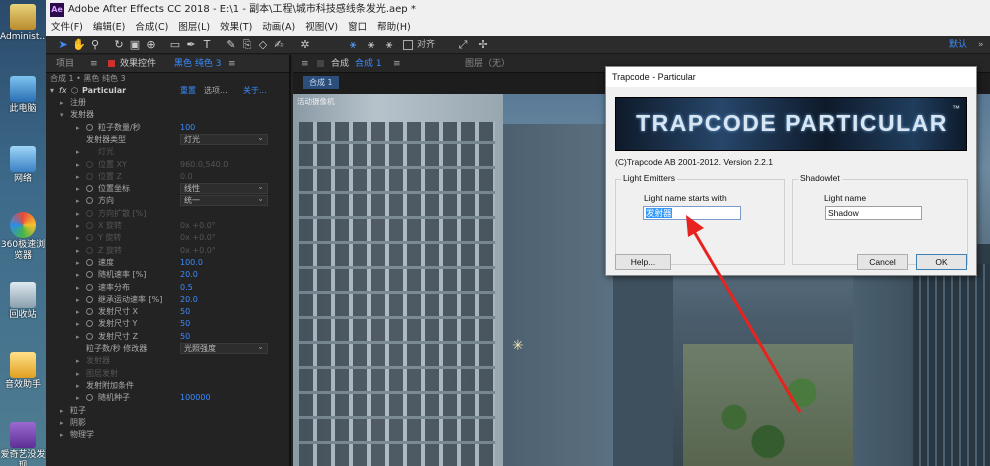  What do you see at coordinates (167, 238) in the screenshot?
I see `property-row: ▸ Y 旋转 0x +0.0°` at bounding box center [167, 238].